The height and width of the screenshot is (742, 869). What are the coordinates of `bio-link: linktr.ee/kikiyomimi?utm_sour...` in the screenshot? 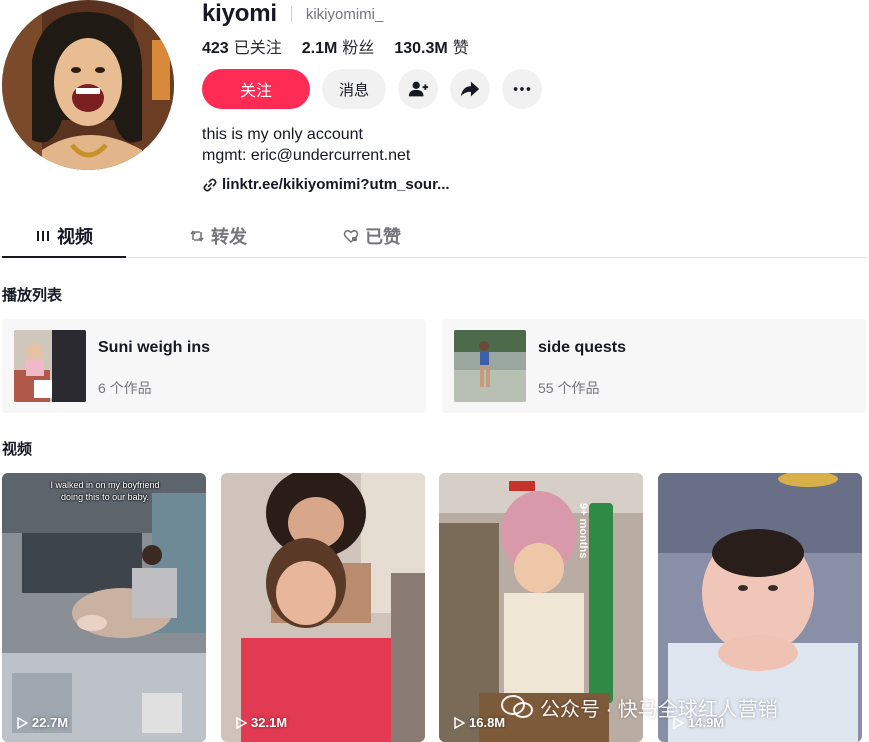 It's located at (326, 184).